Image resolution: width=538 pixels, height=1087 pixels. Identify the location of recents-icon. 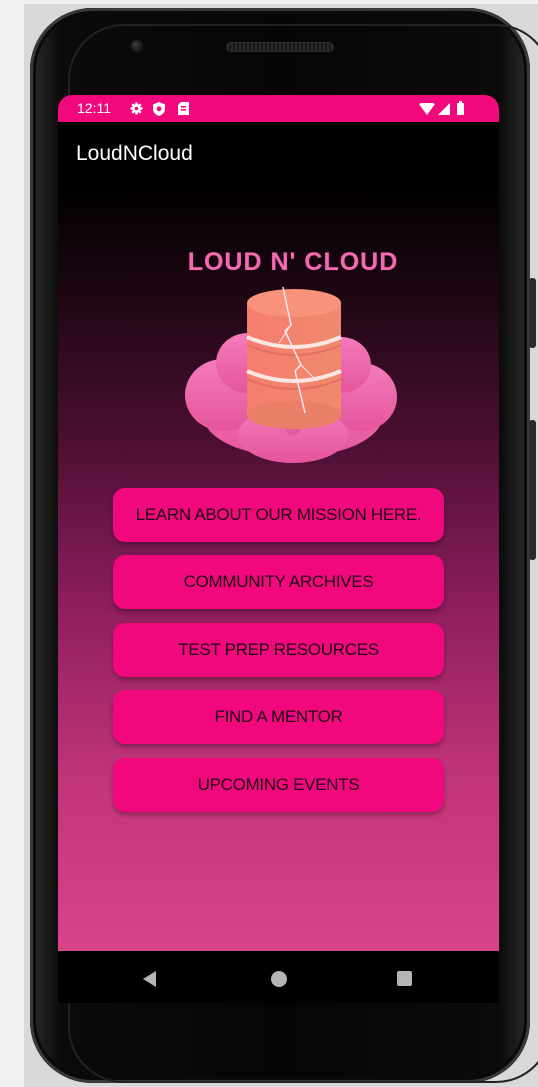
(404, 978).